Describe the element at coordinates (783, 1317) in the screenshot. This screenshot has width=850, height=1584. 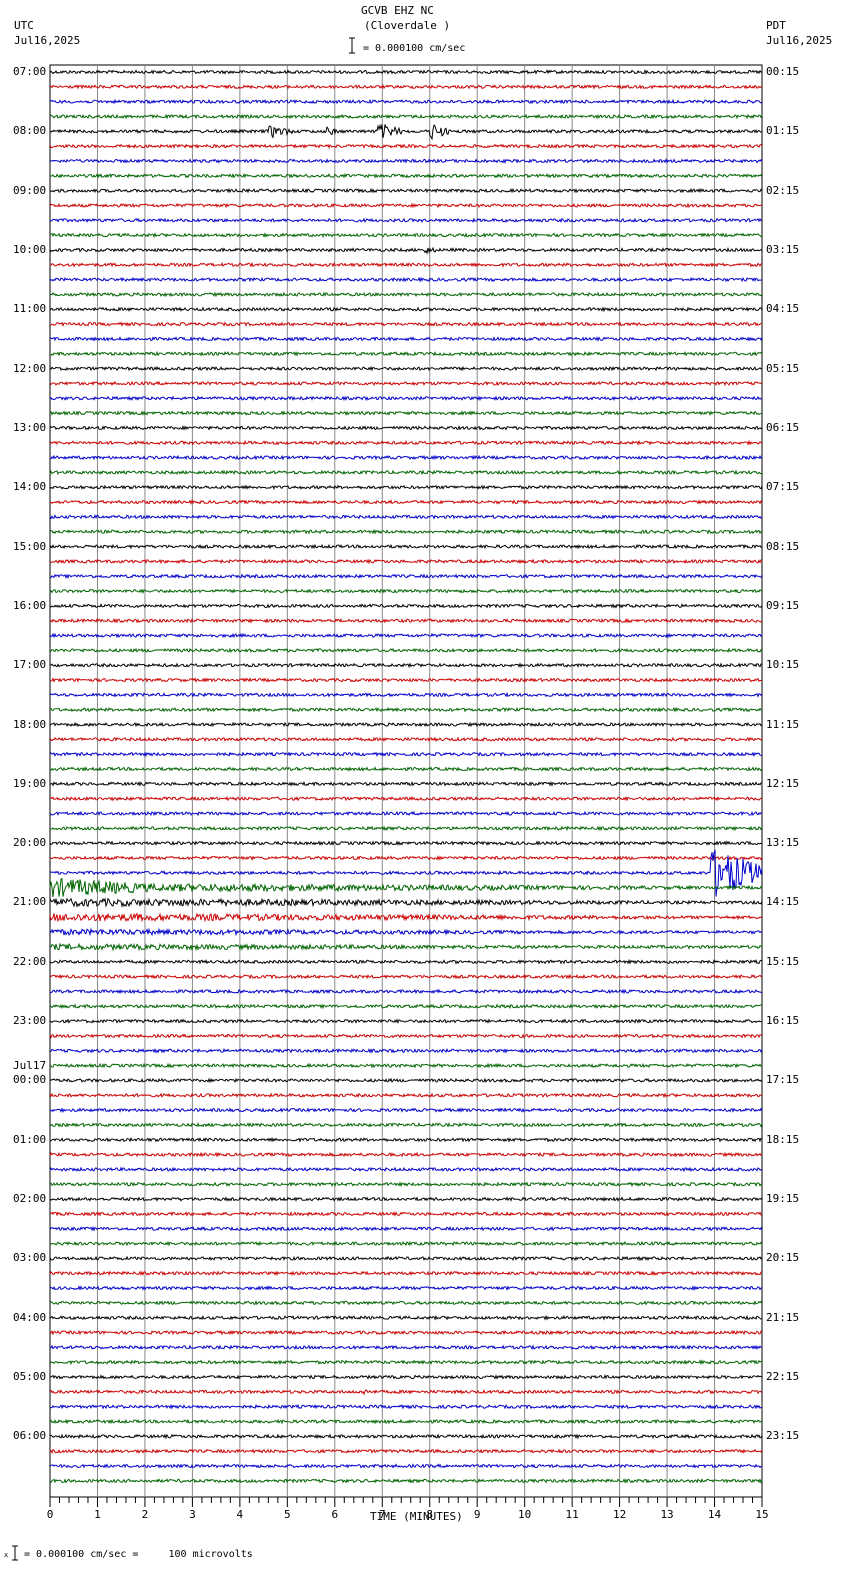
I see `pdt-hour-label: 21:15` at that location.